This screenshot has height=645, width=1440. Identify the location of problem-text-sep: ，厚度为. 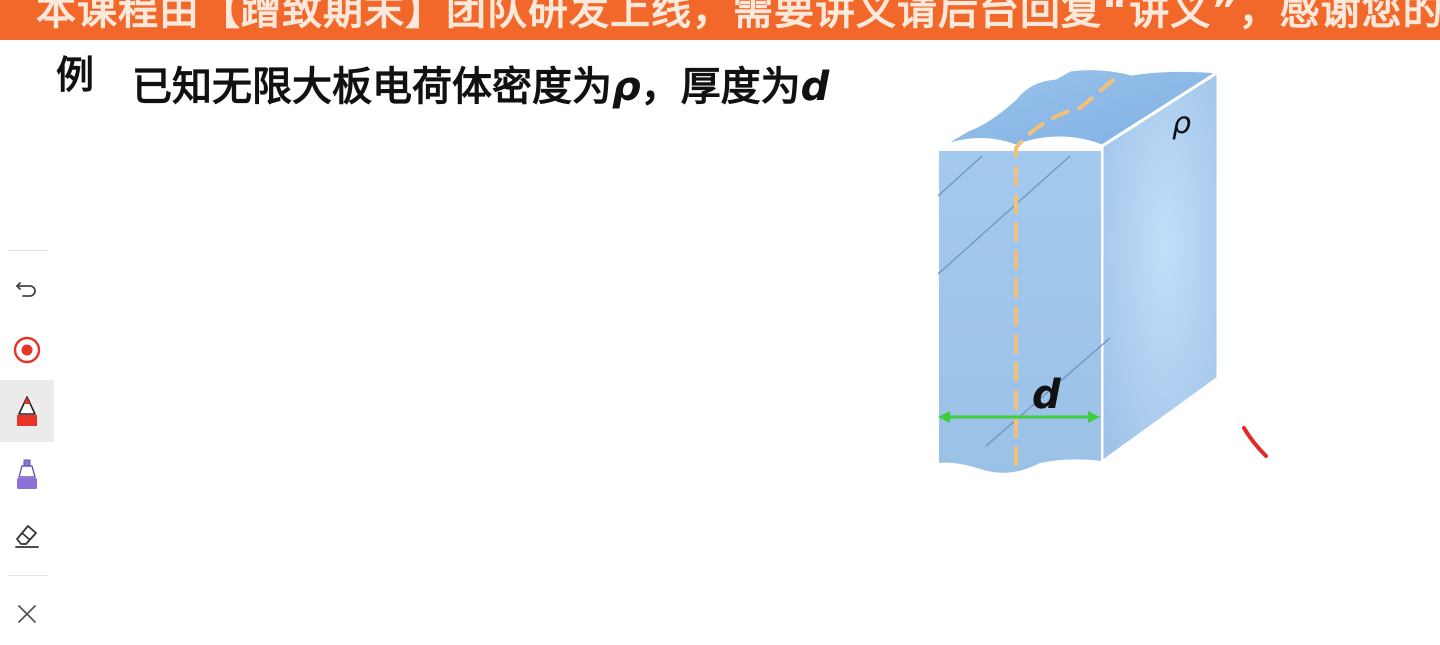
(720, 87).